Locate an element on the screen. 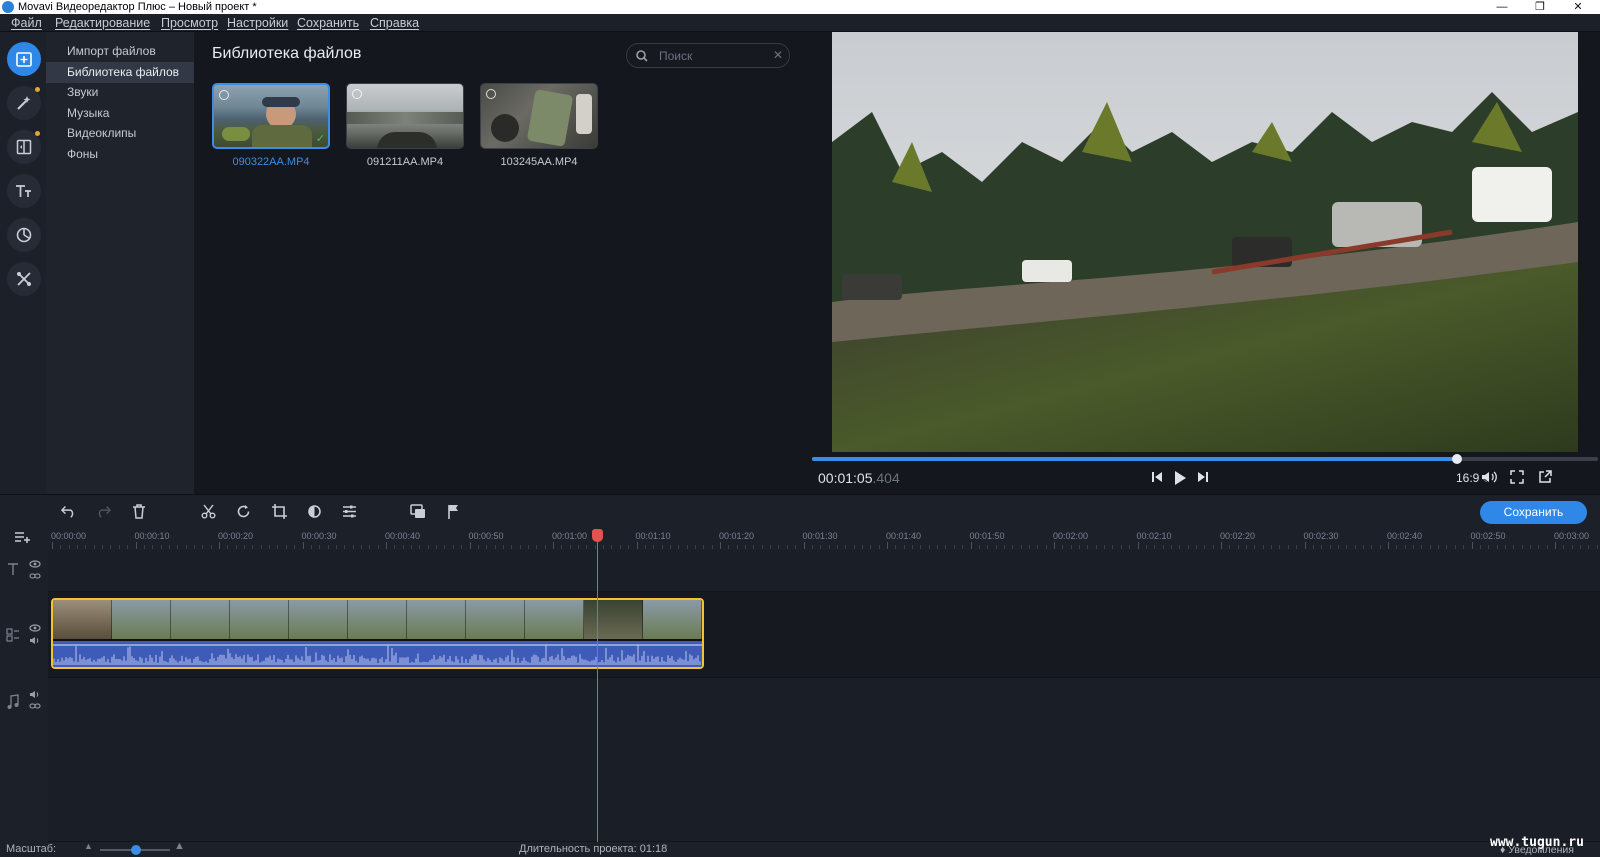 This screenshot has height=857, width=1600. library-file: 091211AA.MP4 is located at coordinates (405, 125).